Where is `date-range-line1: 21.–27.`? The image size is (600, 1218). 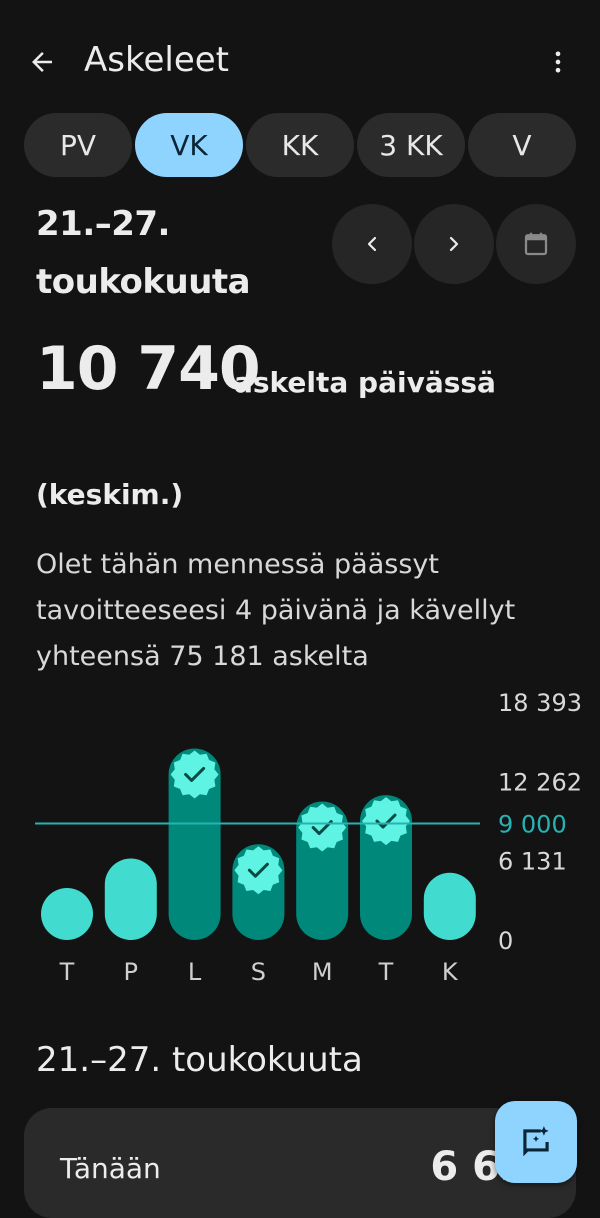 date-range-line1: 21.–27. is located at coordinates (103, 224).